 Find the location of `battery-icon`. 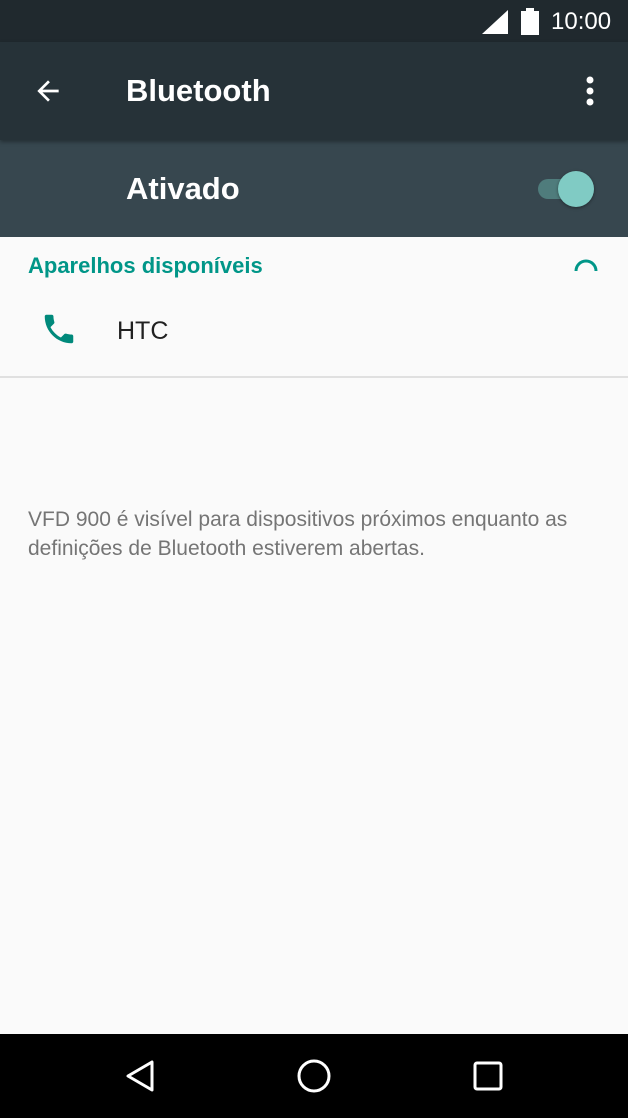

battery-icon is located at coordinates (530, 21).